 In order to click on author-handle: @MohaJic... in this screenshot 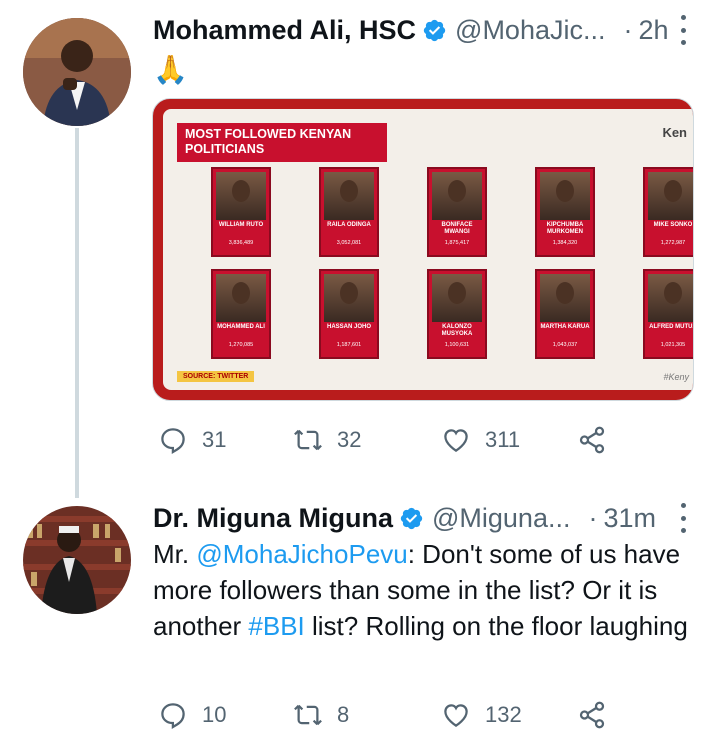, I will do `click(530, 30)`.